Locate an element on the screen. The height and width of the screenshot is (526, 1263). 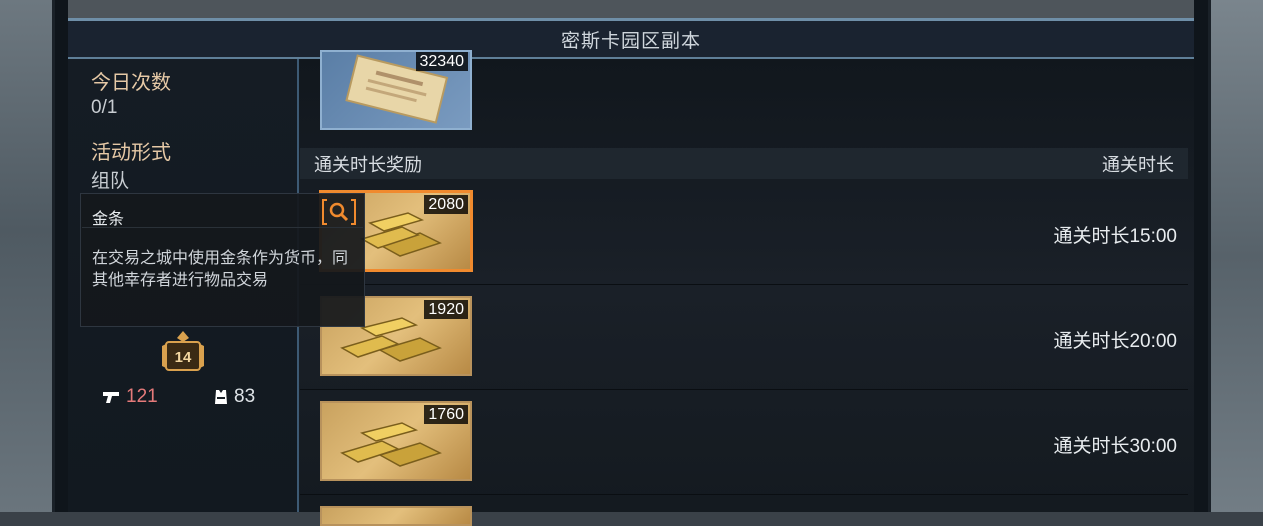
item-count: 2080 is located at coordinates (446, 204).